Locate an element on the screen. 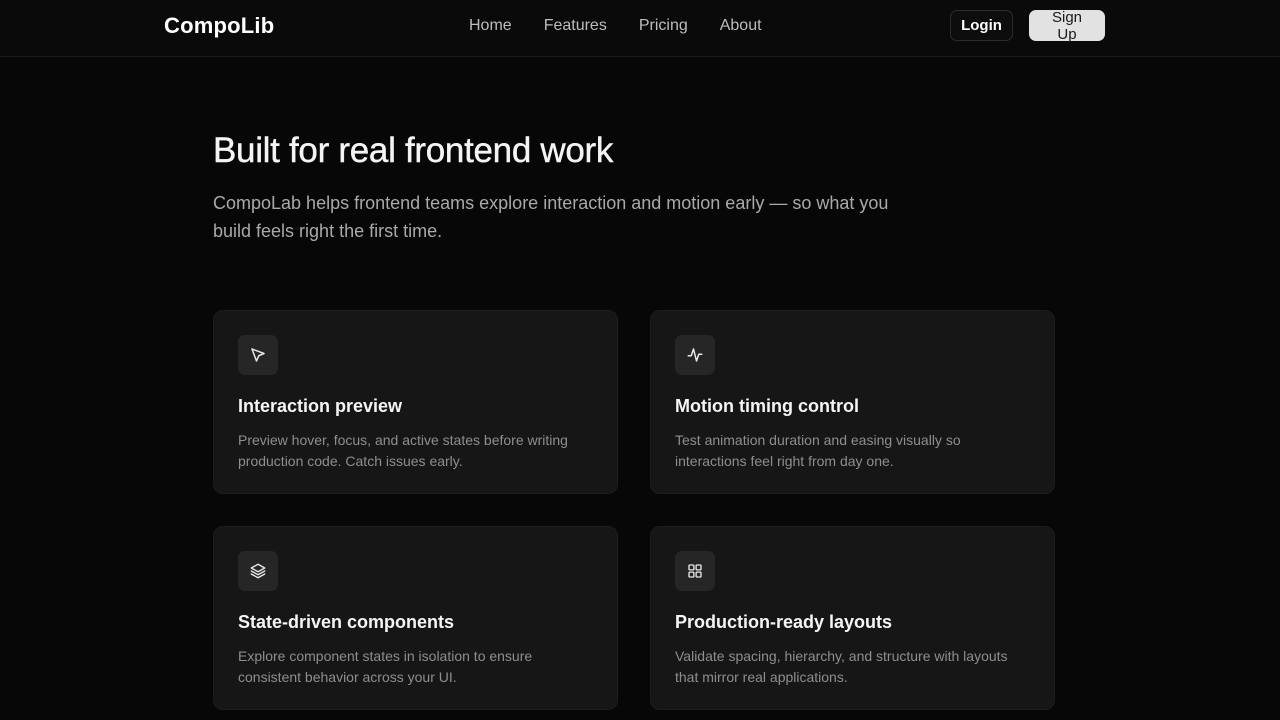  feature-title: Production-ready layouts is located at coordinates (784, 622).